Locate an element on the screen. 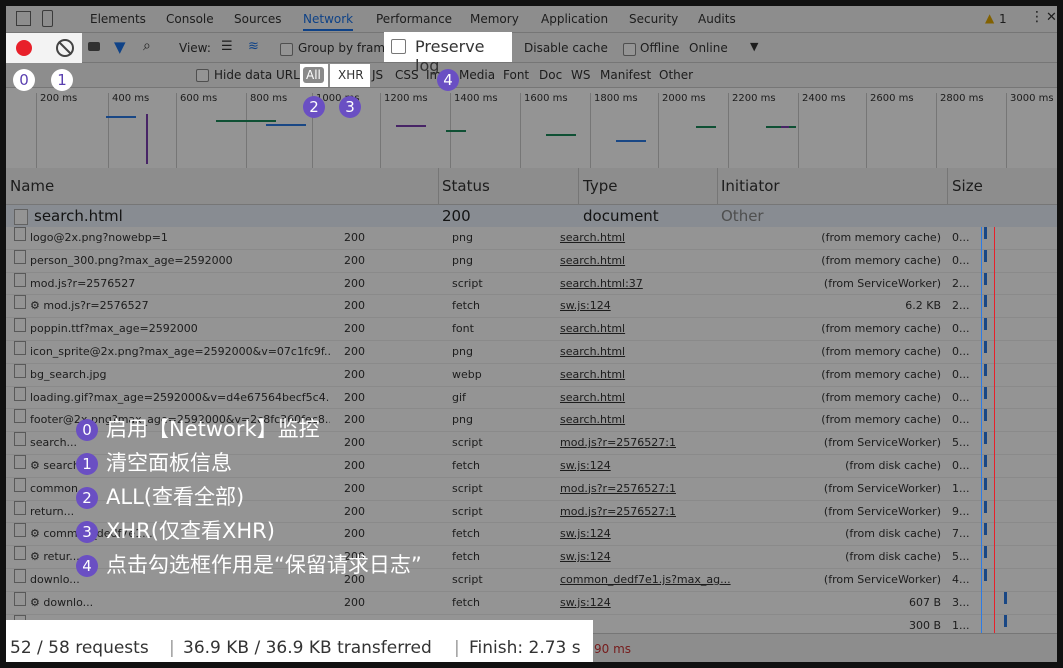 This screenshot has height=668, width=1063. device-toggle-icon is located at coordinates (47, 18).